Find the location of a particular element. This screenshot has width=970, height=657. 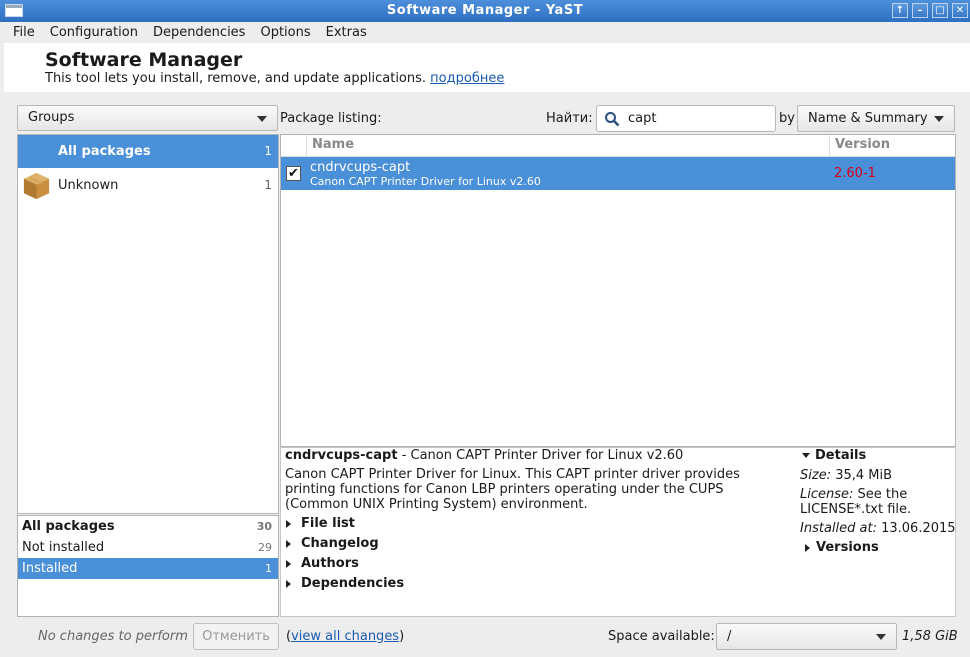

install-checkbox: ✔ is located at coordinates (293, 173).